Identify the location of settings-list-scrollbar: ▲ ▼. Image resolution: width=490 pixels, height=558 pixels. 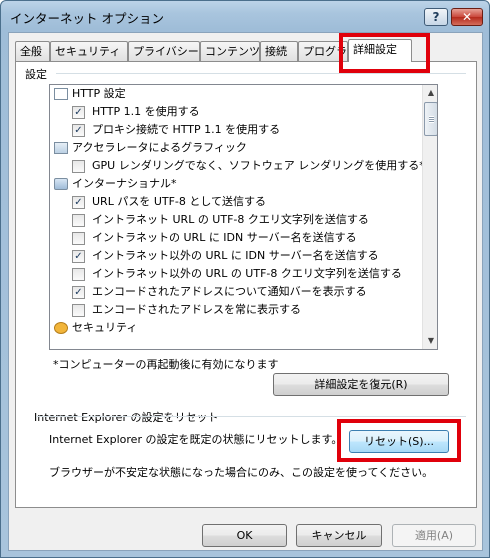
(429, 217).